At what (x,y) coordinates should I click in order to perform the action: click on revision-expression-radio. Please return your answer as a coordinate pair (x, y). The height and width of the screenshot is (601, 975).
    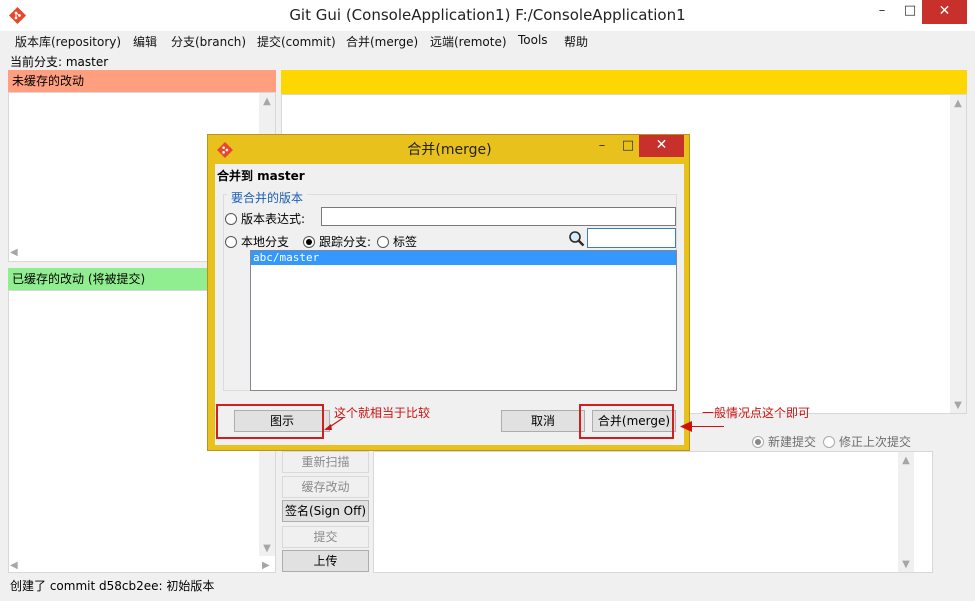
    Looking at the image, I should click on (231, 218).